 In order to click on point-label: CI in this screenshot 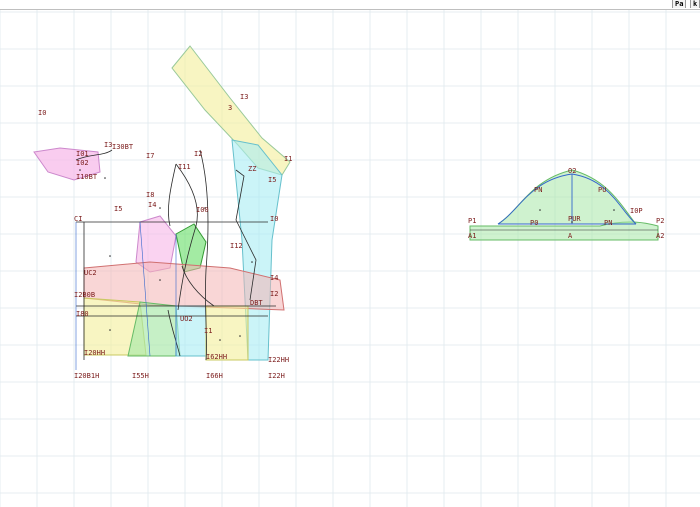, I will do `click(78, 219)`.